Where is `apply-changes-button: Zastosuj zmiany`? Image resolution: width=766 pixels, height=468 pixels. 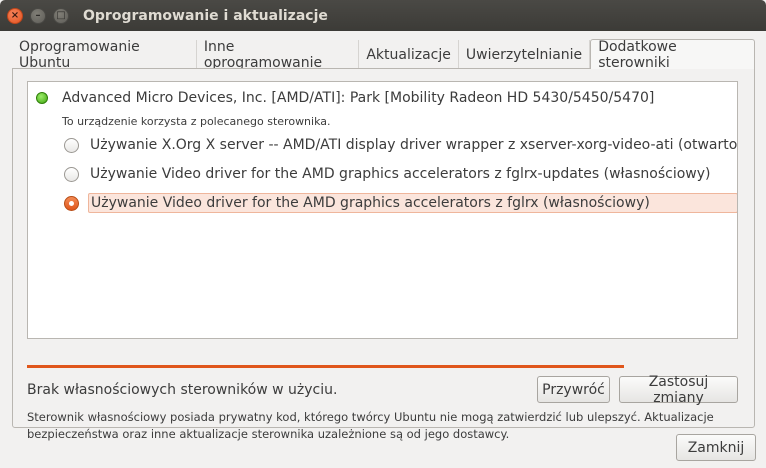 apply-changes-button: Zastosuj zmiany is located at coordinates (678, 390).